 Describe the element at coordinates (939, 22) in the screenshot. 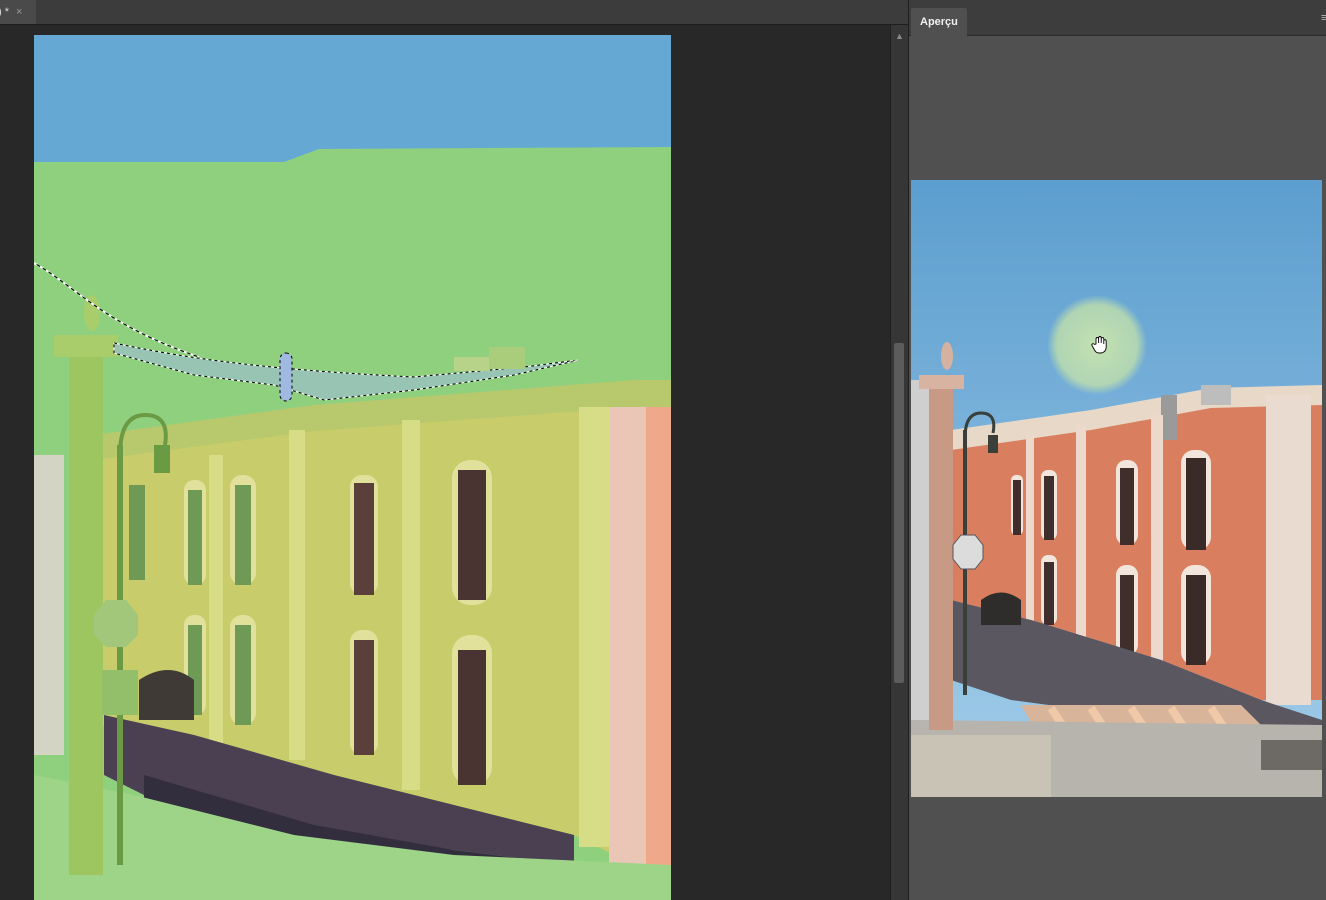

I see `tab-apercu: Aperçu` at that location.